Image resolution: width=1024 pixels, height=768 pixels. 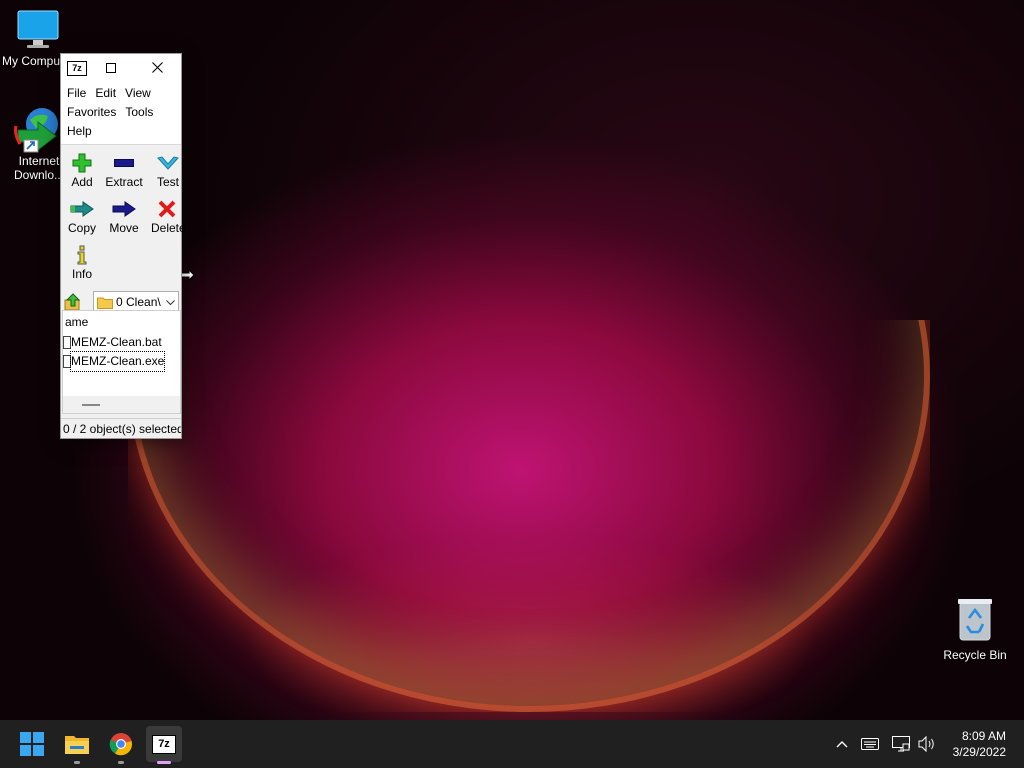 I want to click on add-label: Add, so click(x=82, y=182).